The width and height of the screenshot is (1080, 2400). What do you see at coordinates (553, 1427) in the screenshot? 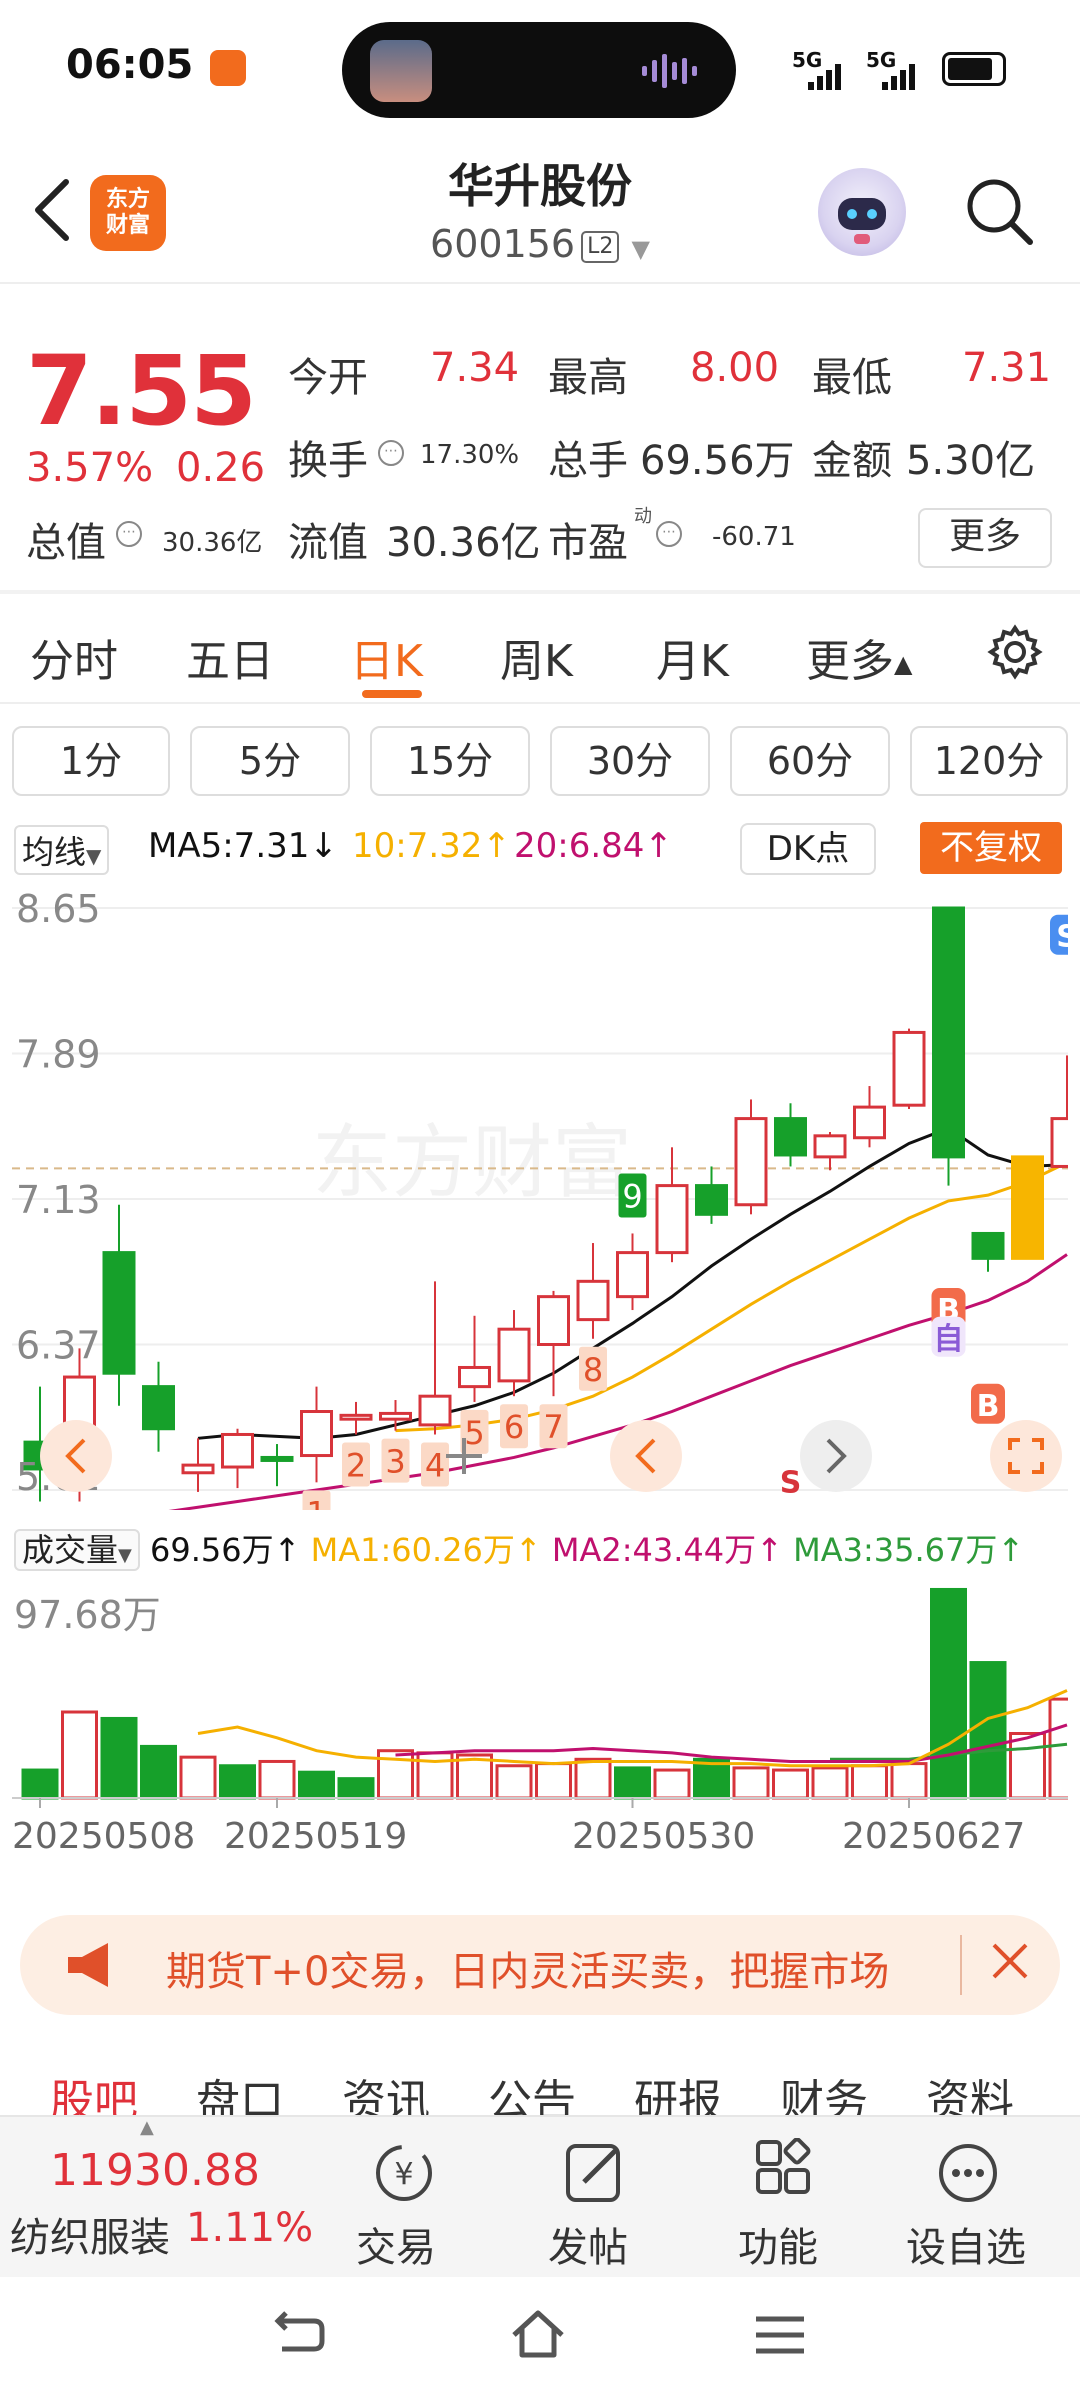
I see `signal-label: 7` at bounding box center [553, 1427].